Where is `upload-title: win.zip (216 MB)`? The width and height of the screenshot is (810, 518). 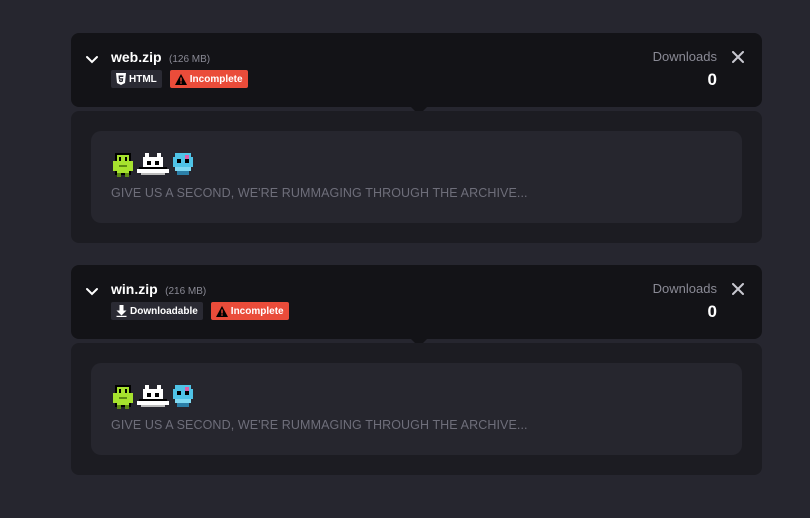 upload-title: win.zip (216 MB) is located at coordinates (158, 290).